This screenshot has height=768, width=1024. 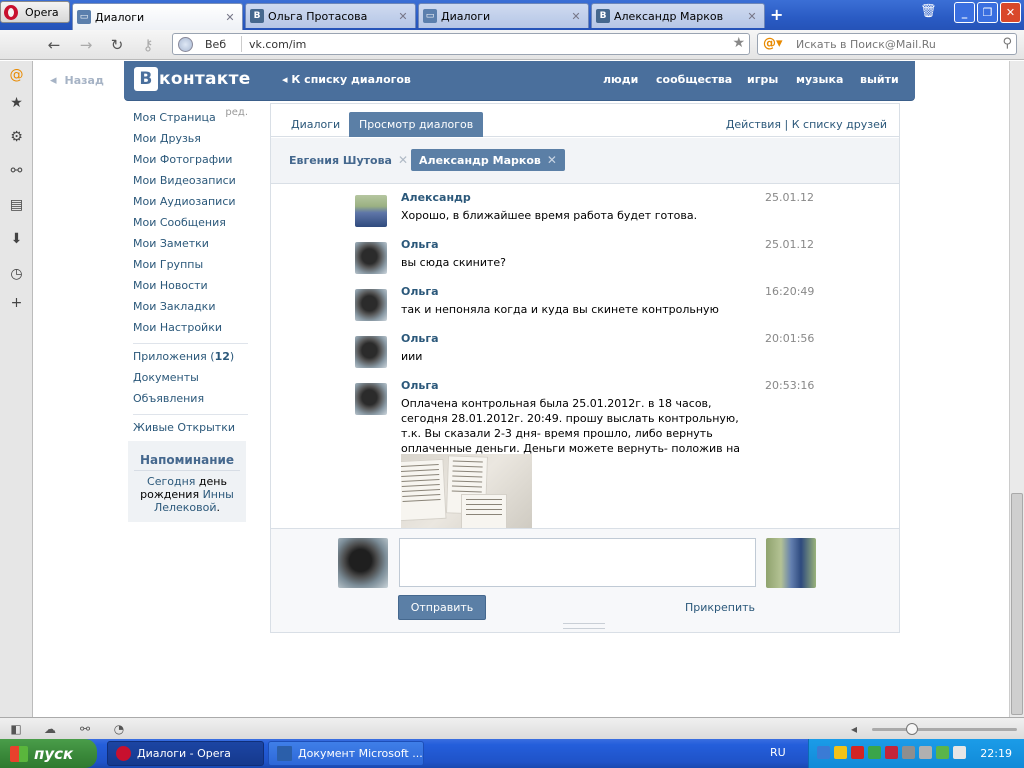 What do you see at coordinates (185, 507) in the screenshot?
I see `reminder-name2-link: Лелековой` at bounding box center [185, 507].